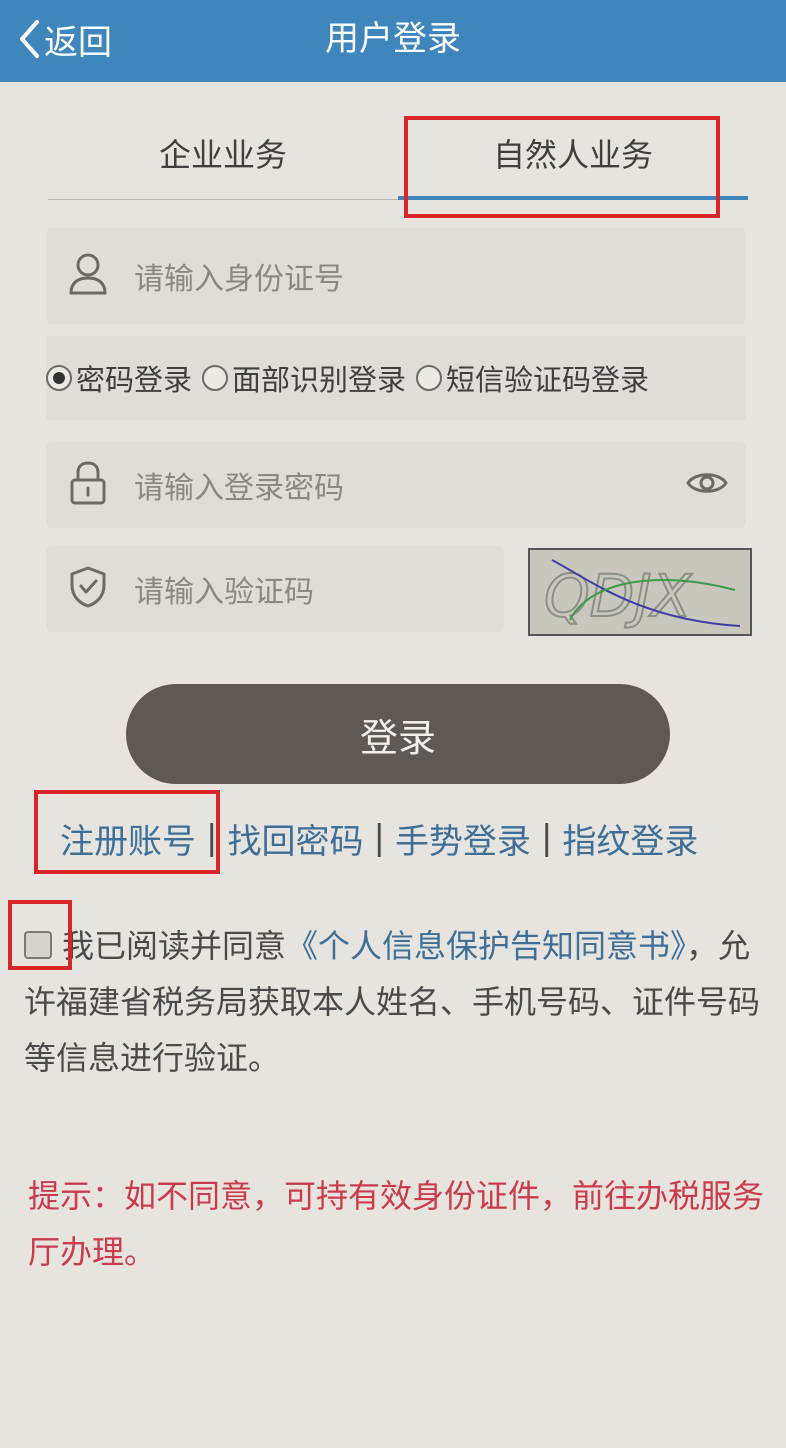 The image size is (786, 1448). What do you see at coordinates (396, 1224) in the screenshot?
I see `hint-text: 提示：如不同意，可持有效身份证件，前往办税服务厅办理。` at bounding box center [396, 1224].